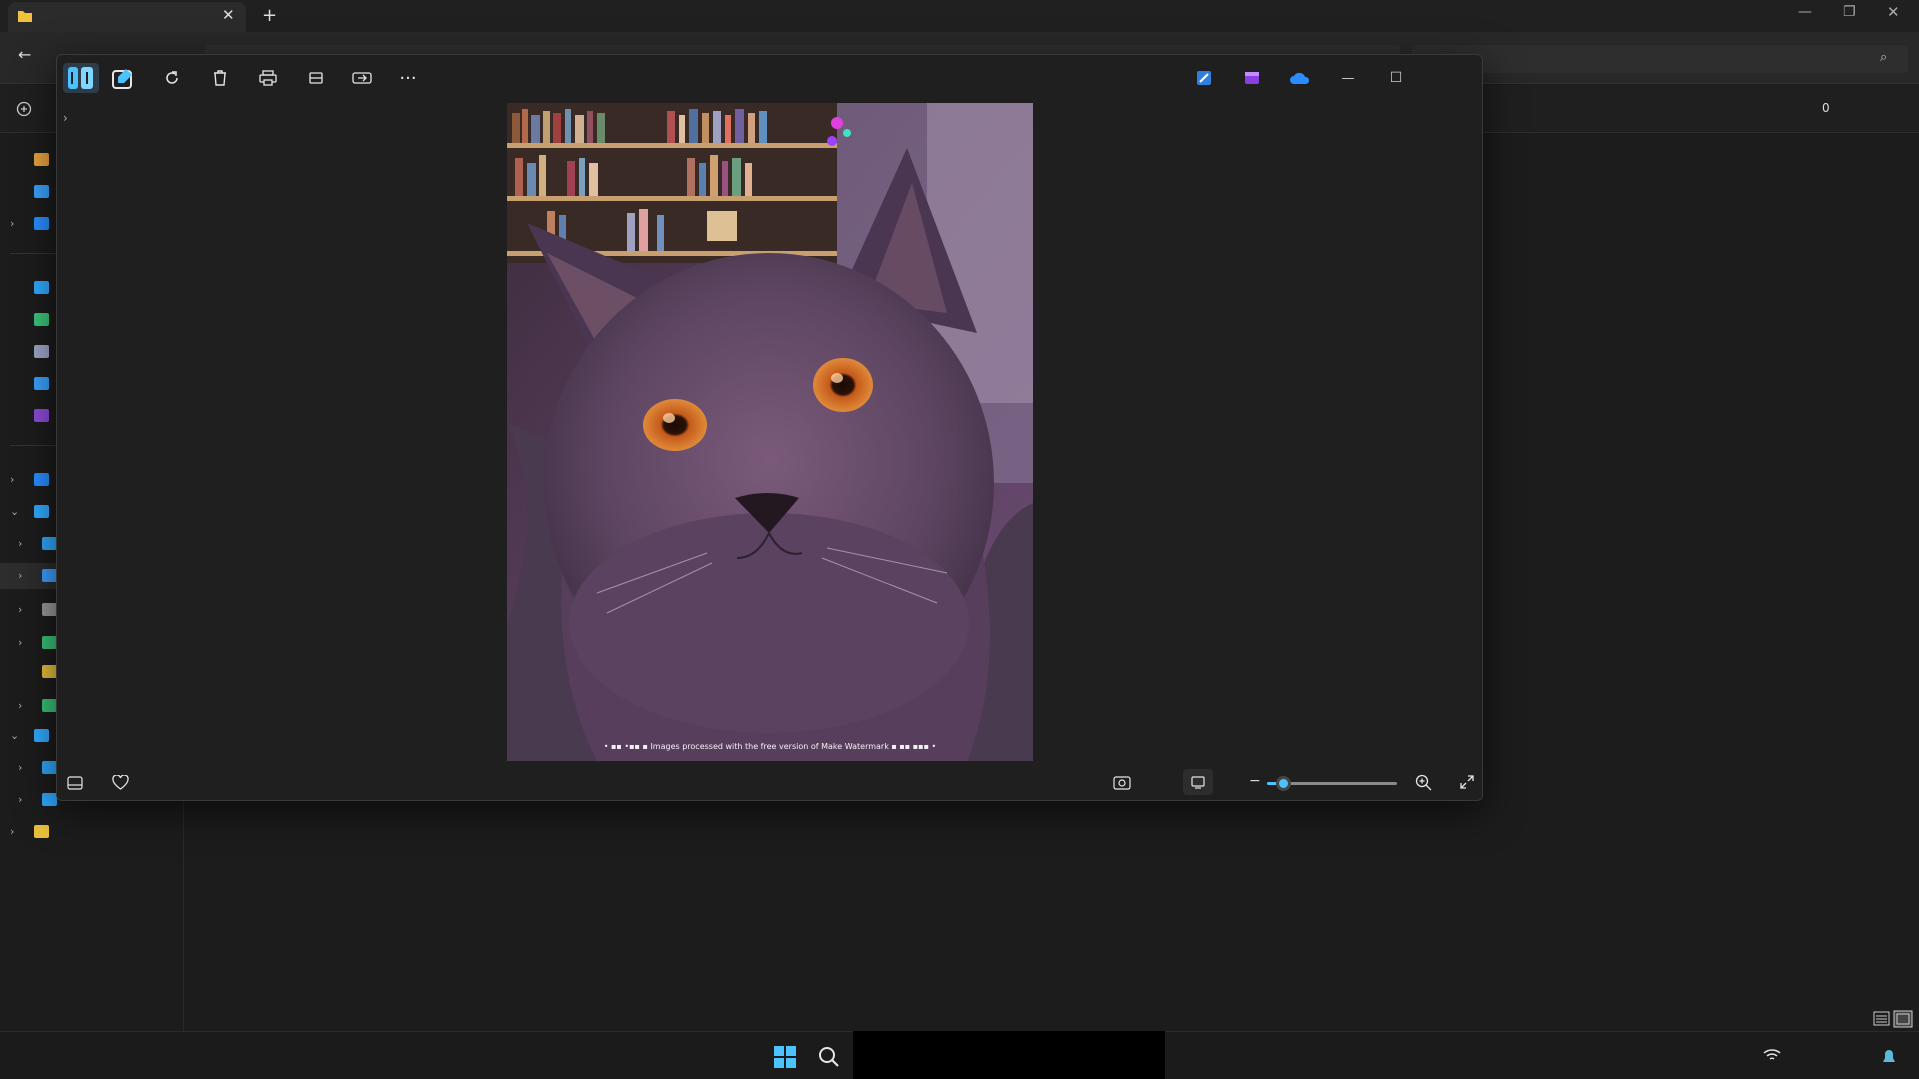 This screenshot has width=1919, height=1079. What do you see at coordinates (1255, 781) in the screenshot?
I see `zoom-out-icon: −` at bounding box center [1255, 781].